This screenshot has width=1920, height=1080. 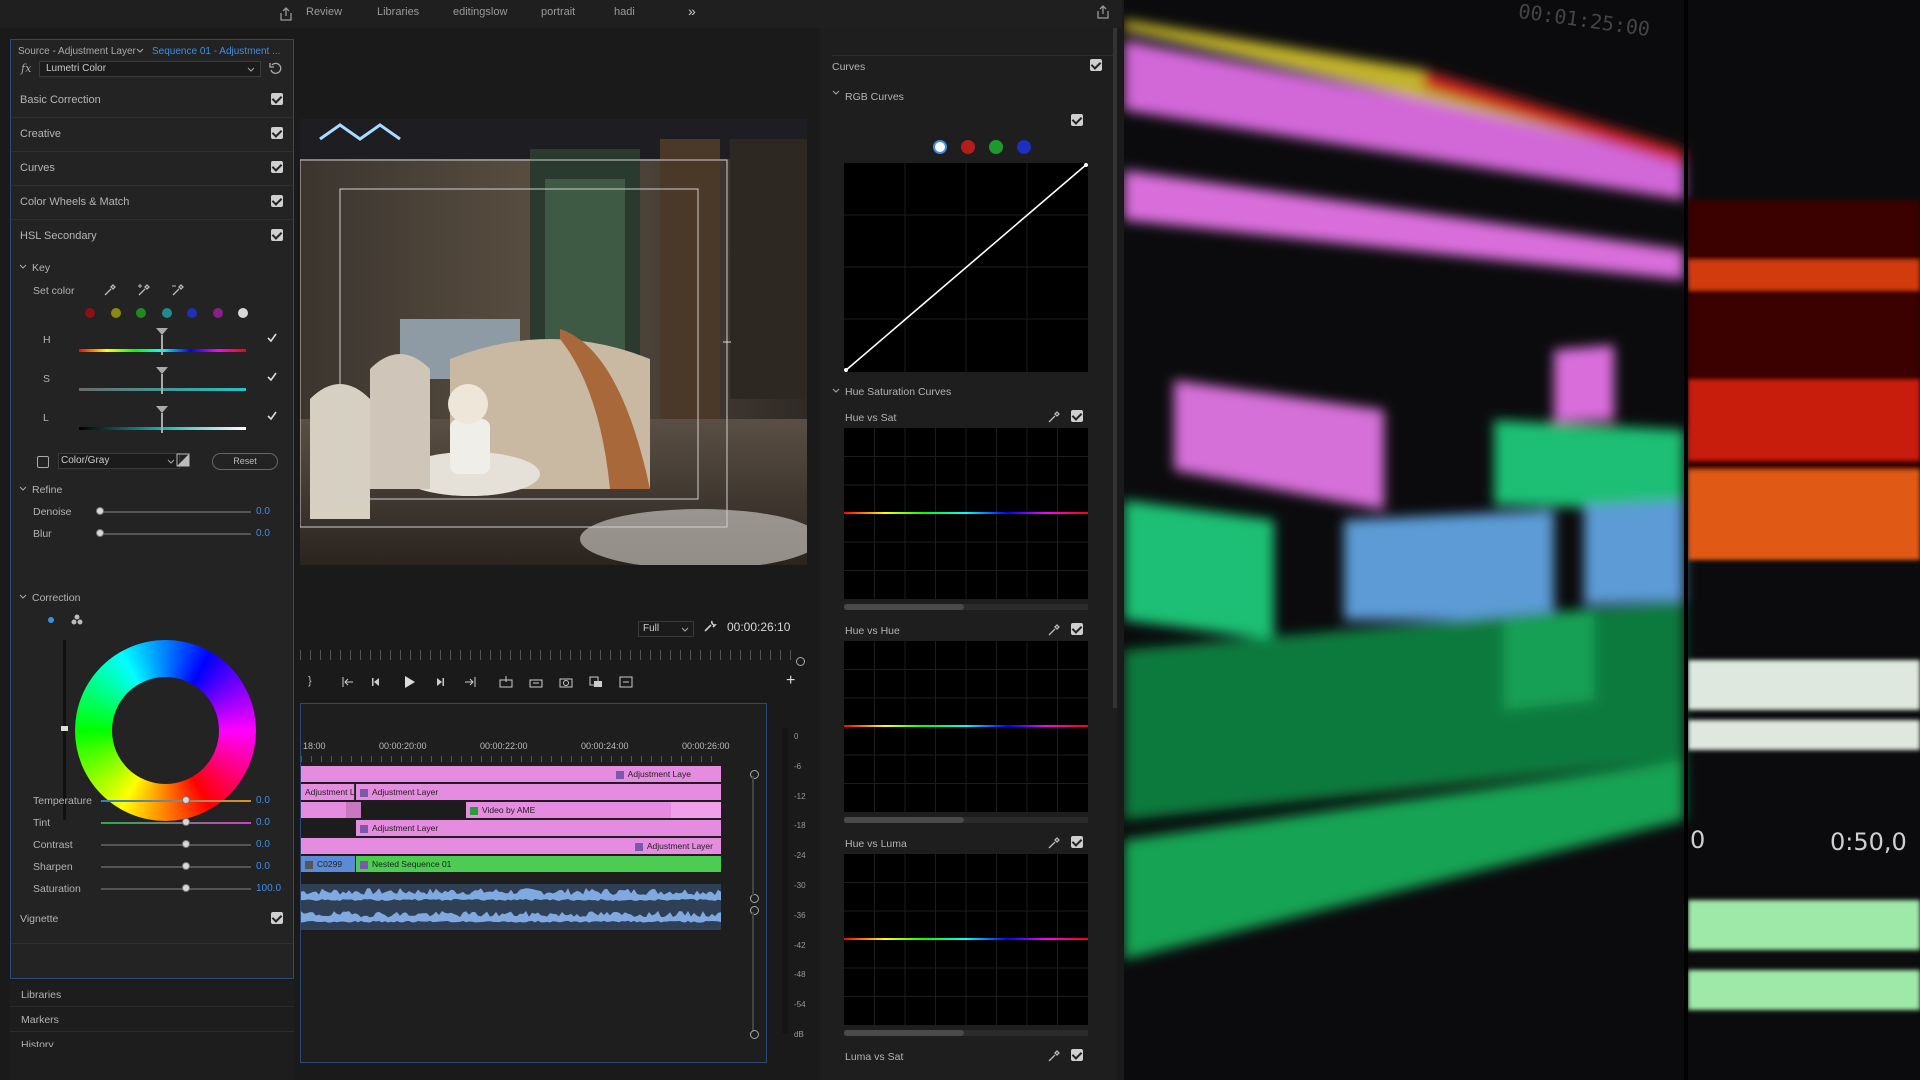 What do you see at coordinates (440, 682) in the screenshot?
I see `step-forward-icon` at bounding box center [440, 682].